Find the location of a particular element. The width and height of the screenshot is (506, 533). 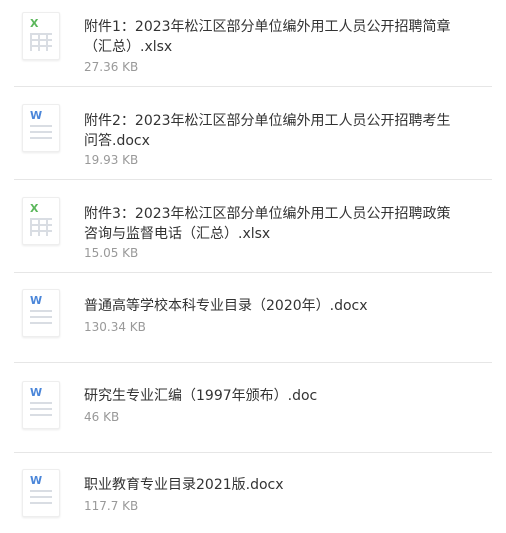

file-name: 普通高等学校本科专业目录（2020年）.docx is located at coordinates (274, 306).